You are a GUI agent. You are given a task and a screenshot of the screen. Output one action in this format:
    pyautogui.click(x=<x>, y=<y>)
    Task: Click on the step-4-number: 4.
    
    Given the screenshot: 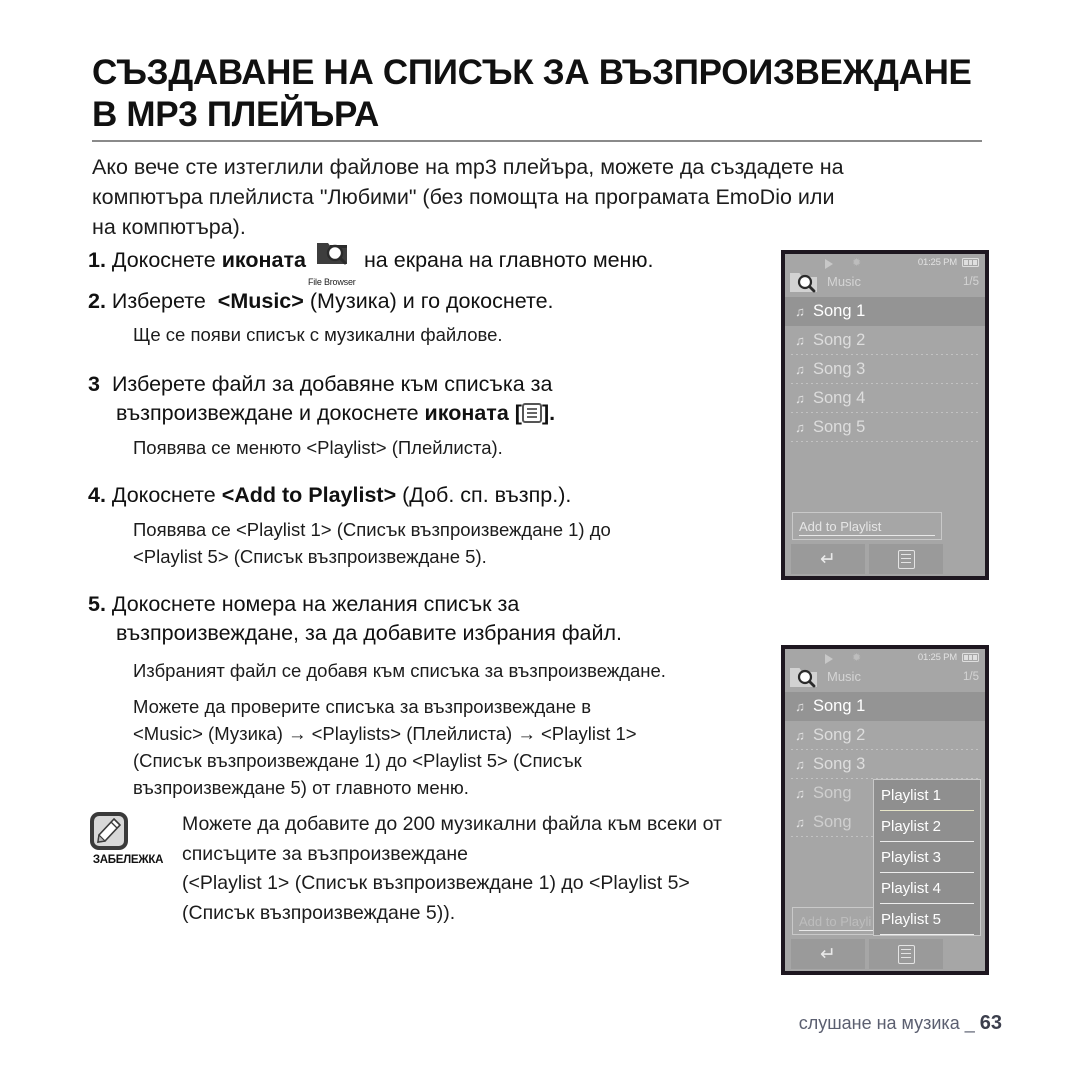 What is the action you would take?
    pyautogui.click(x=97, y=495)
    